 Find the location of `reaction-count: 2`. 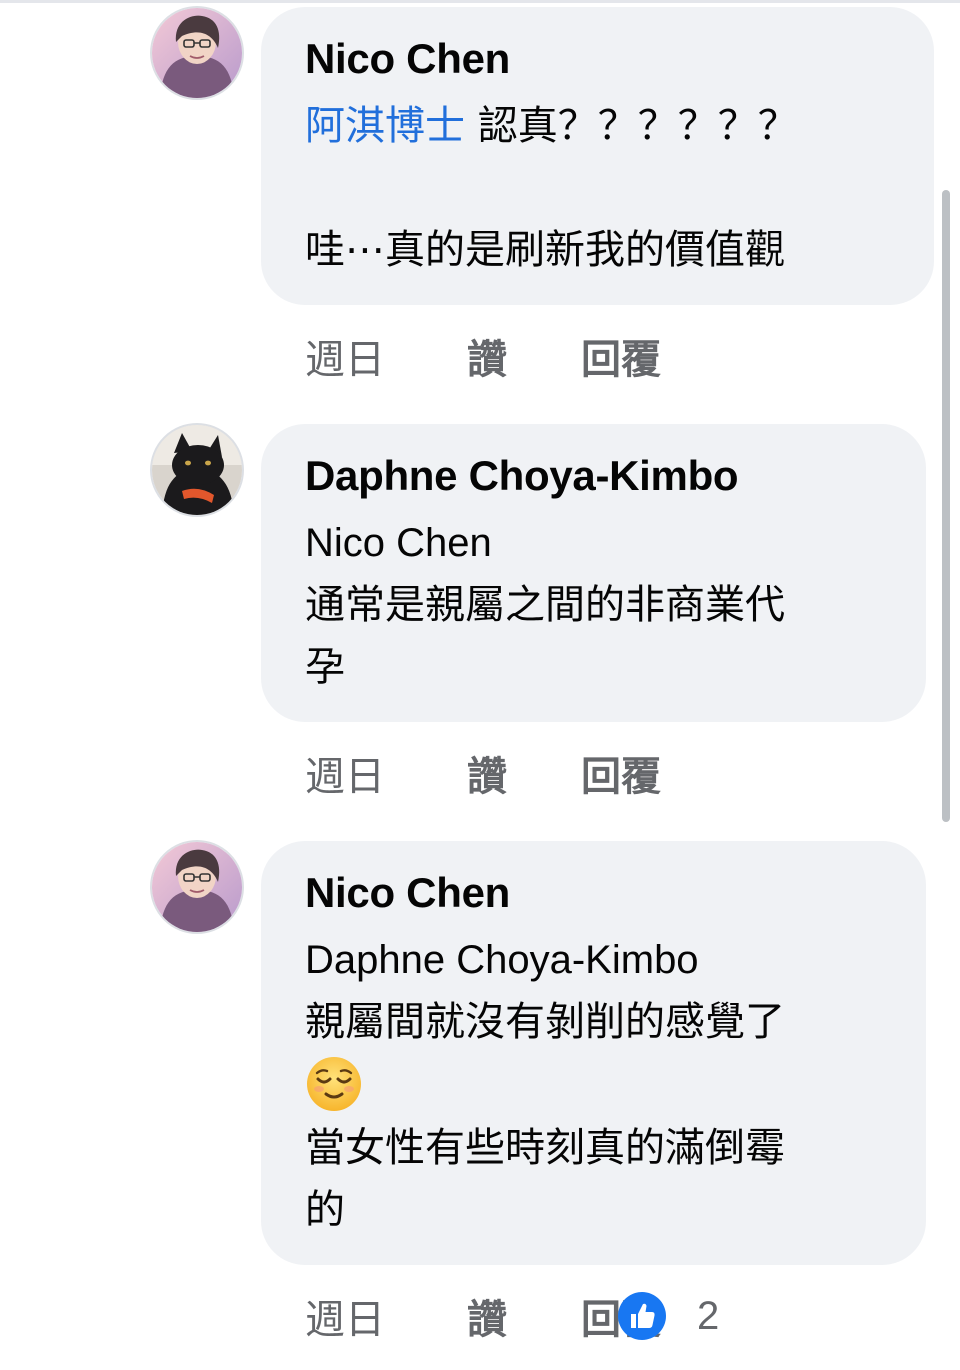

reaction-count: 2 is located at coordinates (708, 1315).